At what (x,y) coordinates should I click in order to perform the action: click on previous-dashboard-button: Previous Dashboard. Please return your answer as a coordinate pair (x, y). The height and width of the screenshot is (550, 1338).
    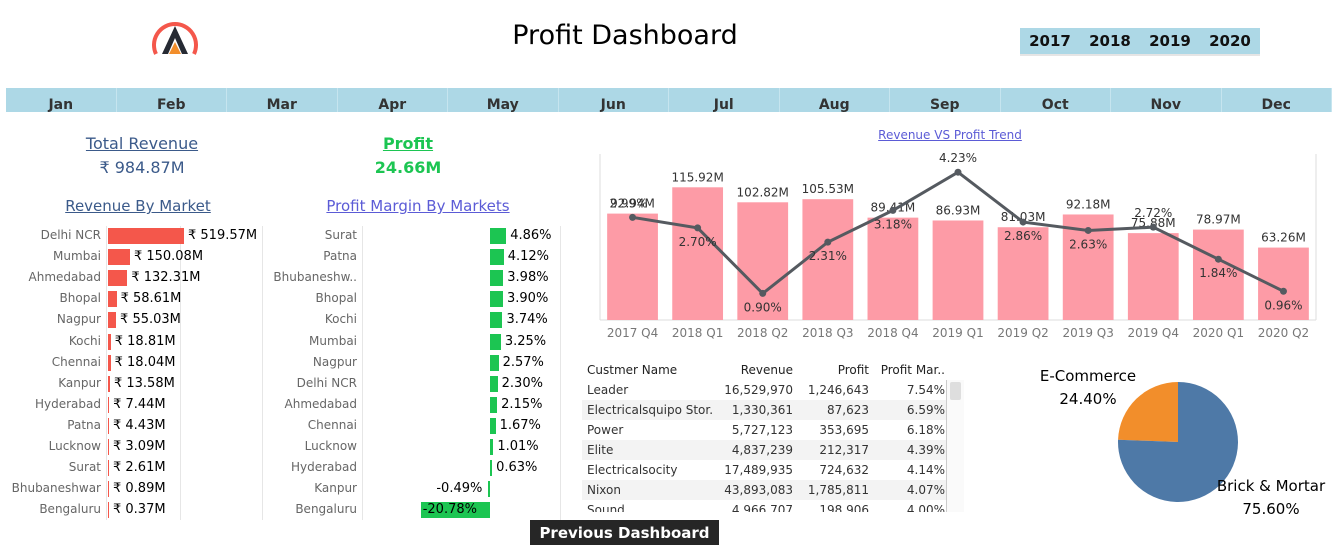
    Looking at the image, I should click on (624, 532).